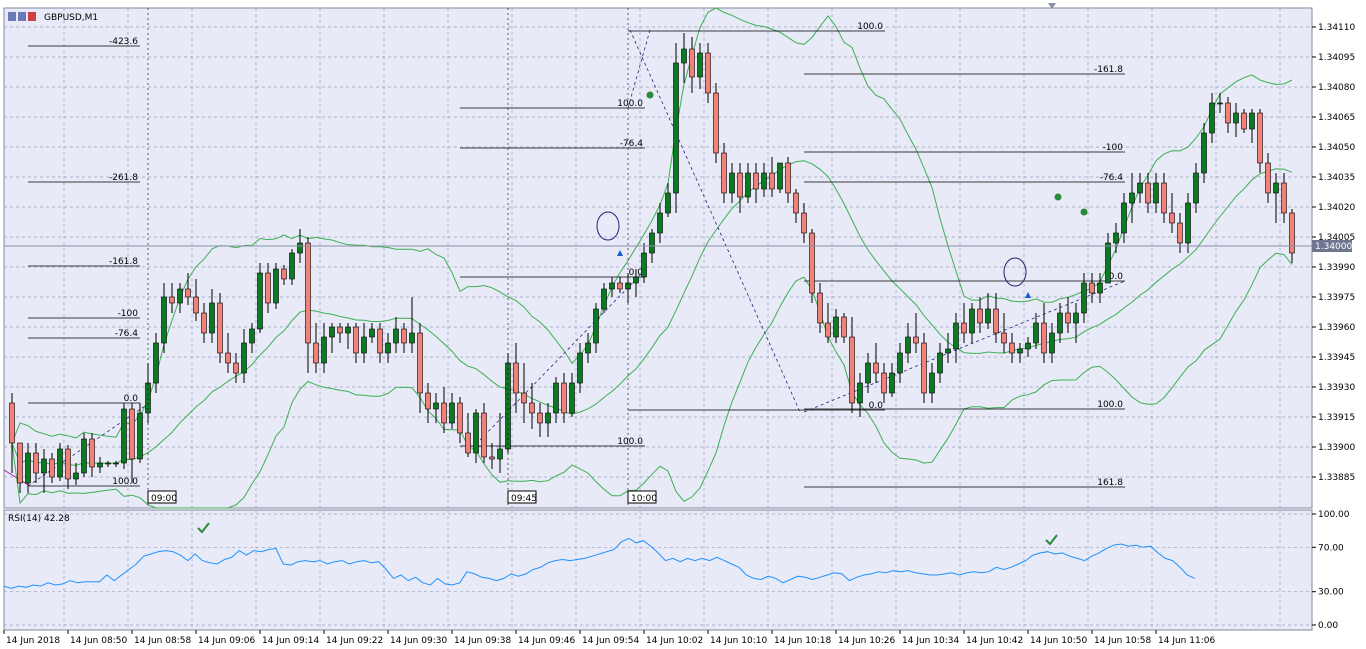 This screenshot has height=649, width=1366. Describe the element at coordinates (610, 641) in the screenshot. I see `time-tick-label: 14 Jun 09:54` at that location.